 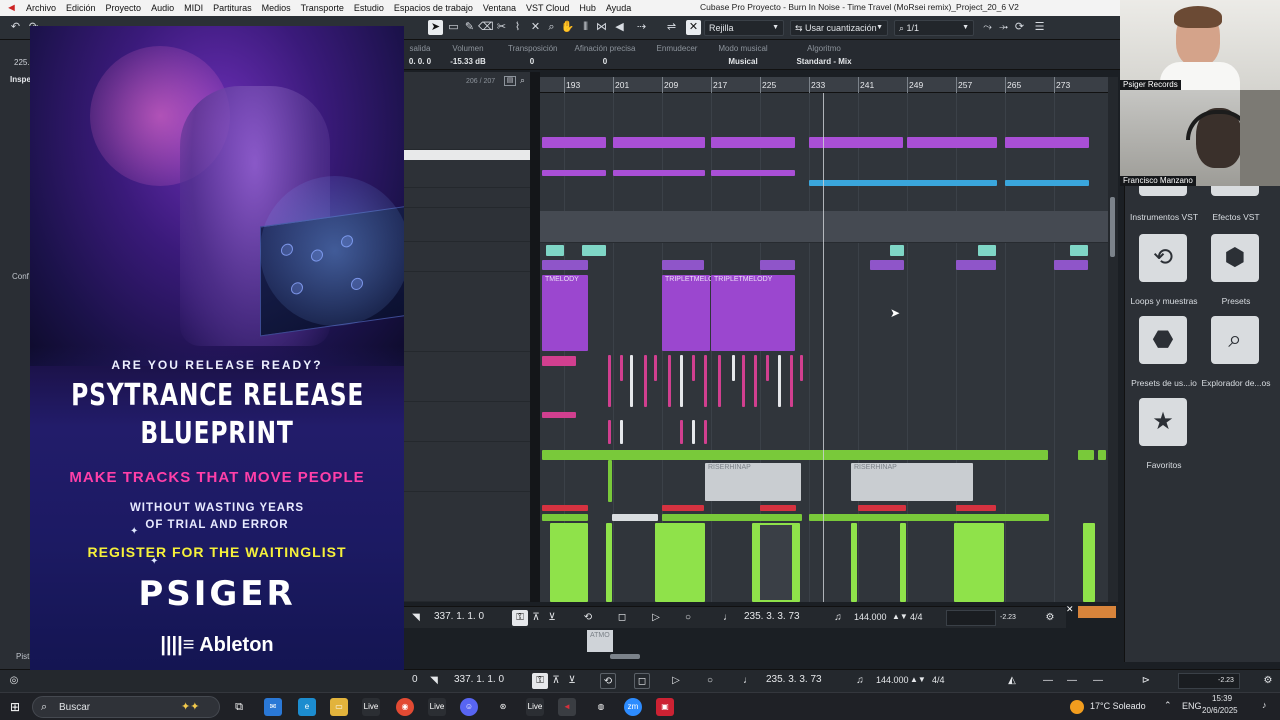 I want to click on split-tool-icon: ✂, so click(x=501, y=27).